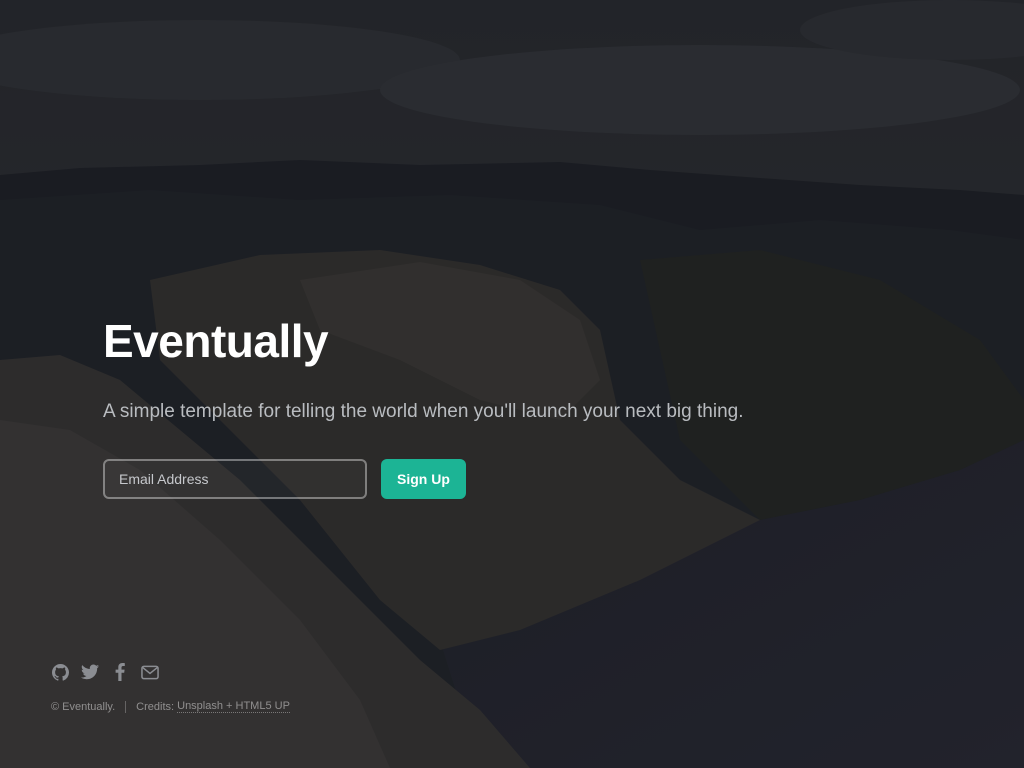  I want to click on credits-link: Unsplash + HTML5 UP, so click(233, 706).